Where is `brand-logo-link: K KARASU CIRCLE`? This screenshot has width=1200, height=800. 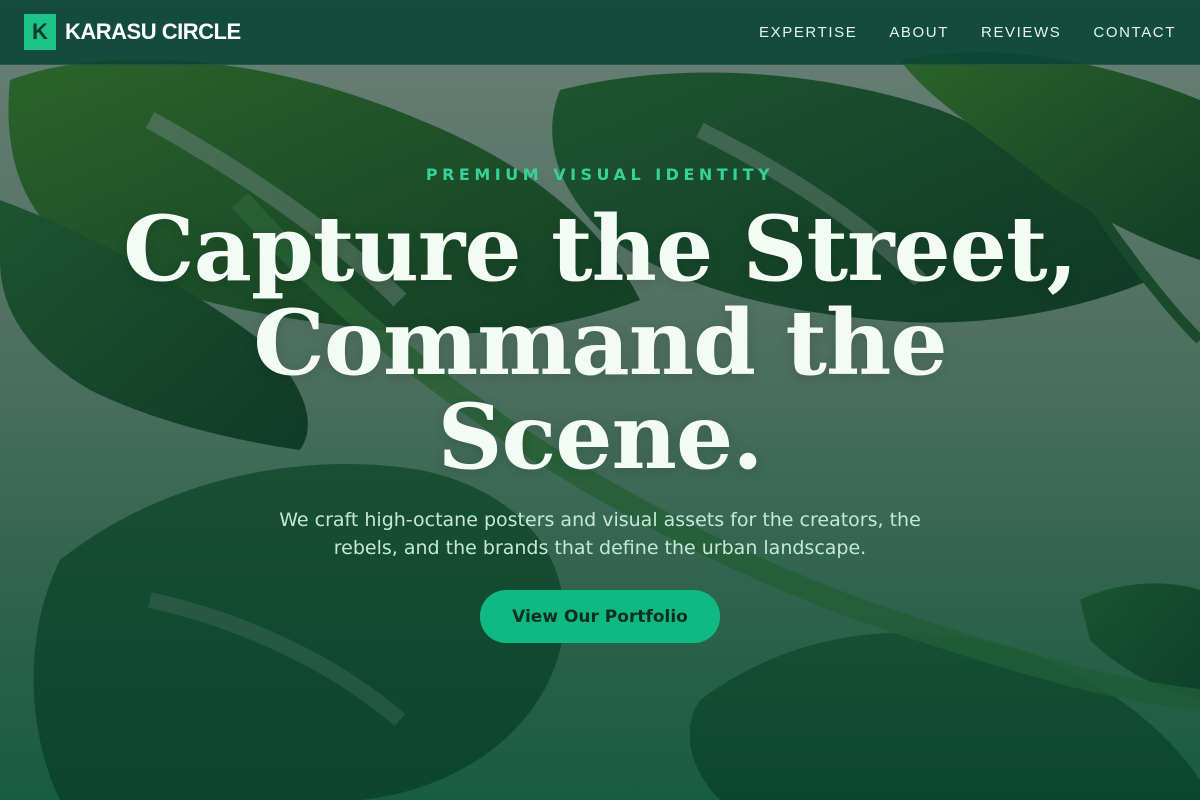 brand-logo-link: K KARASU CIRCLE is located at coordinates (132, 32).